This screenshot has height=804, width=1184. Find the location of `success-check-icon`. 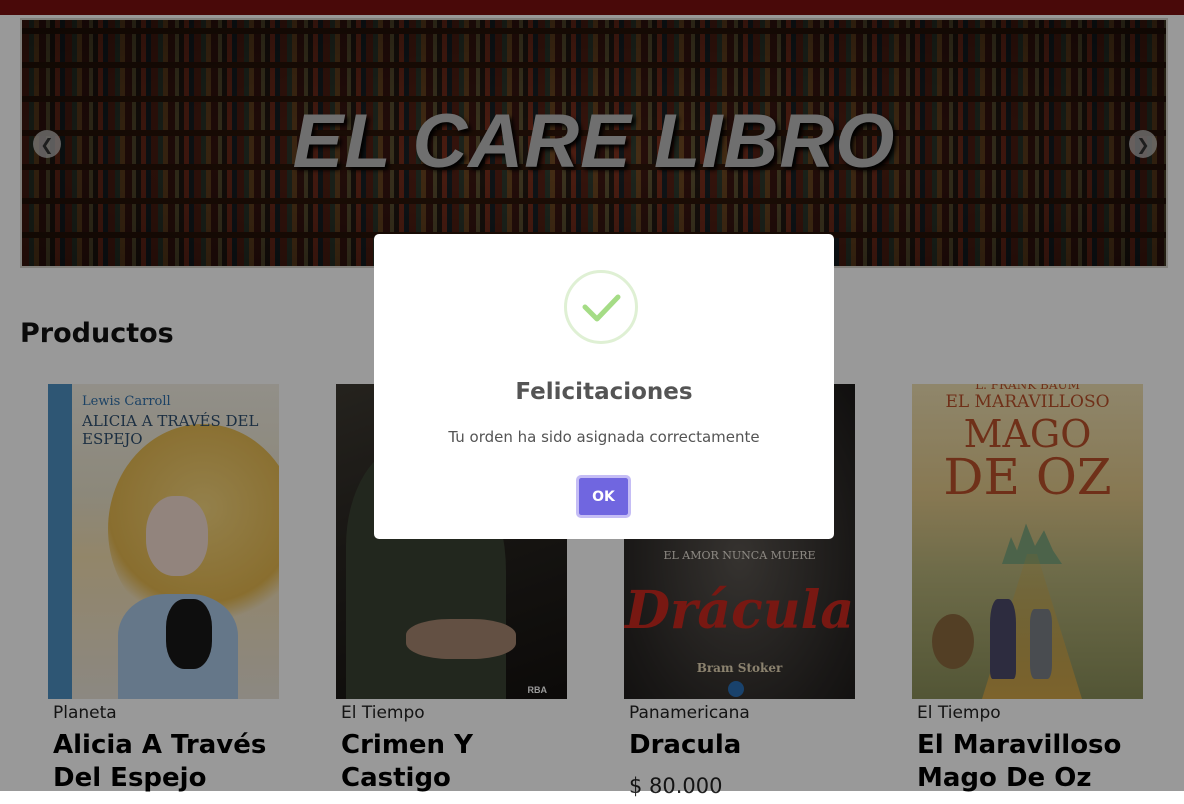

success-check-icon is located at coordinates (601, 307).